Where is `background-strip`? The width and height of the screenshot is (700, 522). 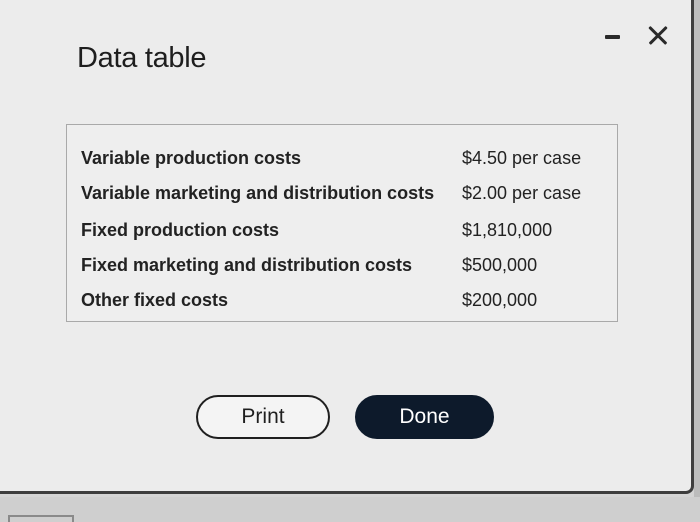 background-strip is located at coordinates (350, 509).